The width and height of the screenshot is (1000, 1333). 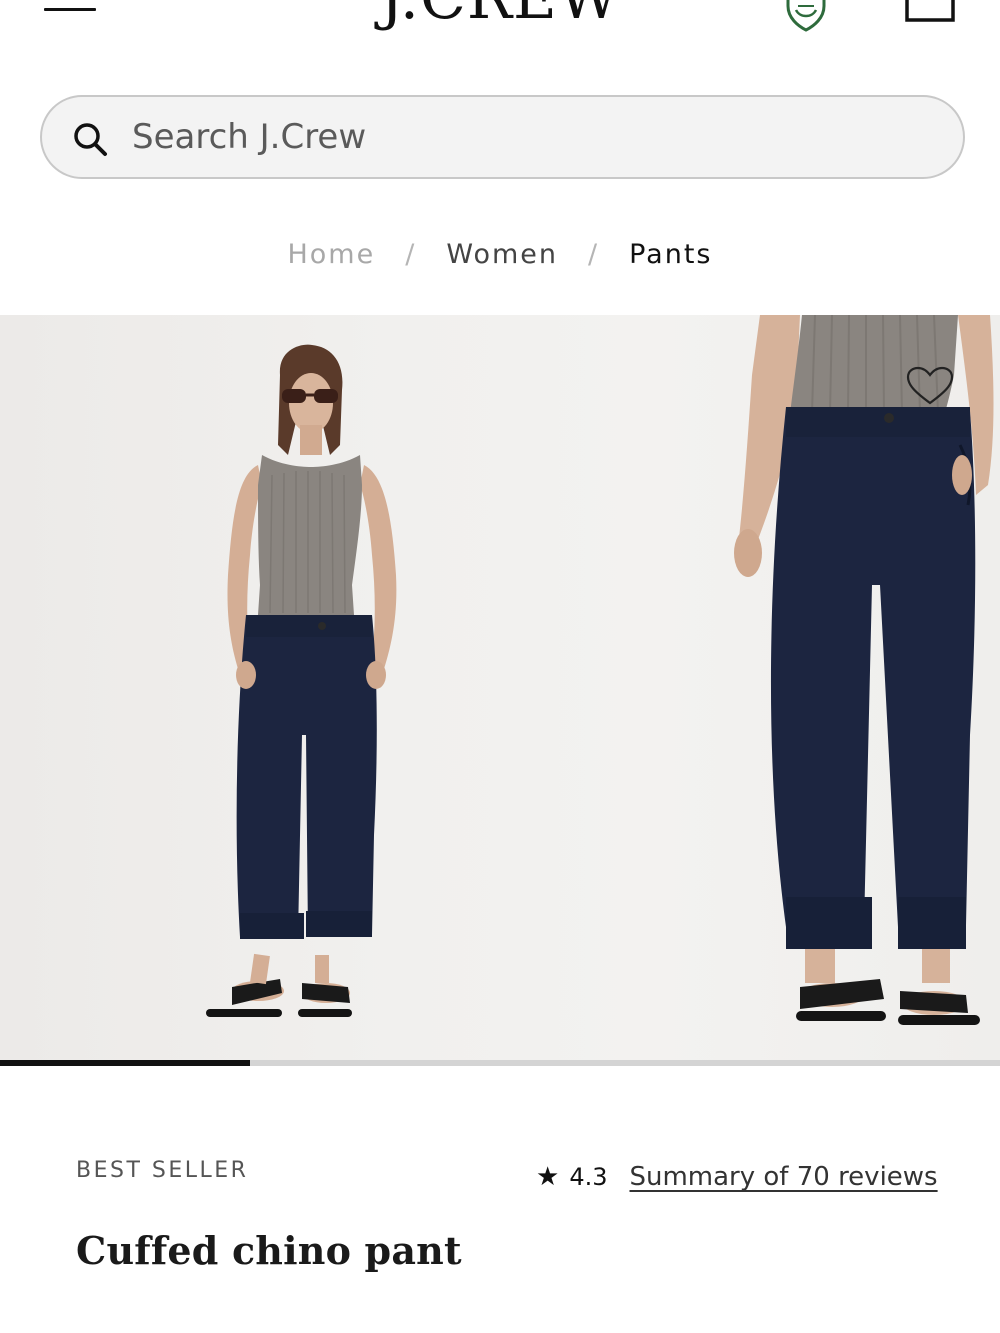 What do you see at coordinates (500, 1063) in the screenshot?
I see `gallery-progress-bar` at bounding box center [500, 1063].